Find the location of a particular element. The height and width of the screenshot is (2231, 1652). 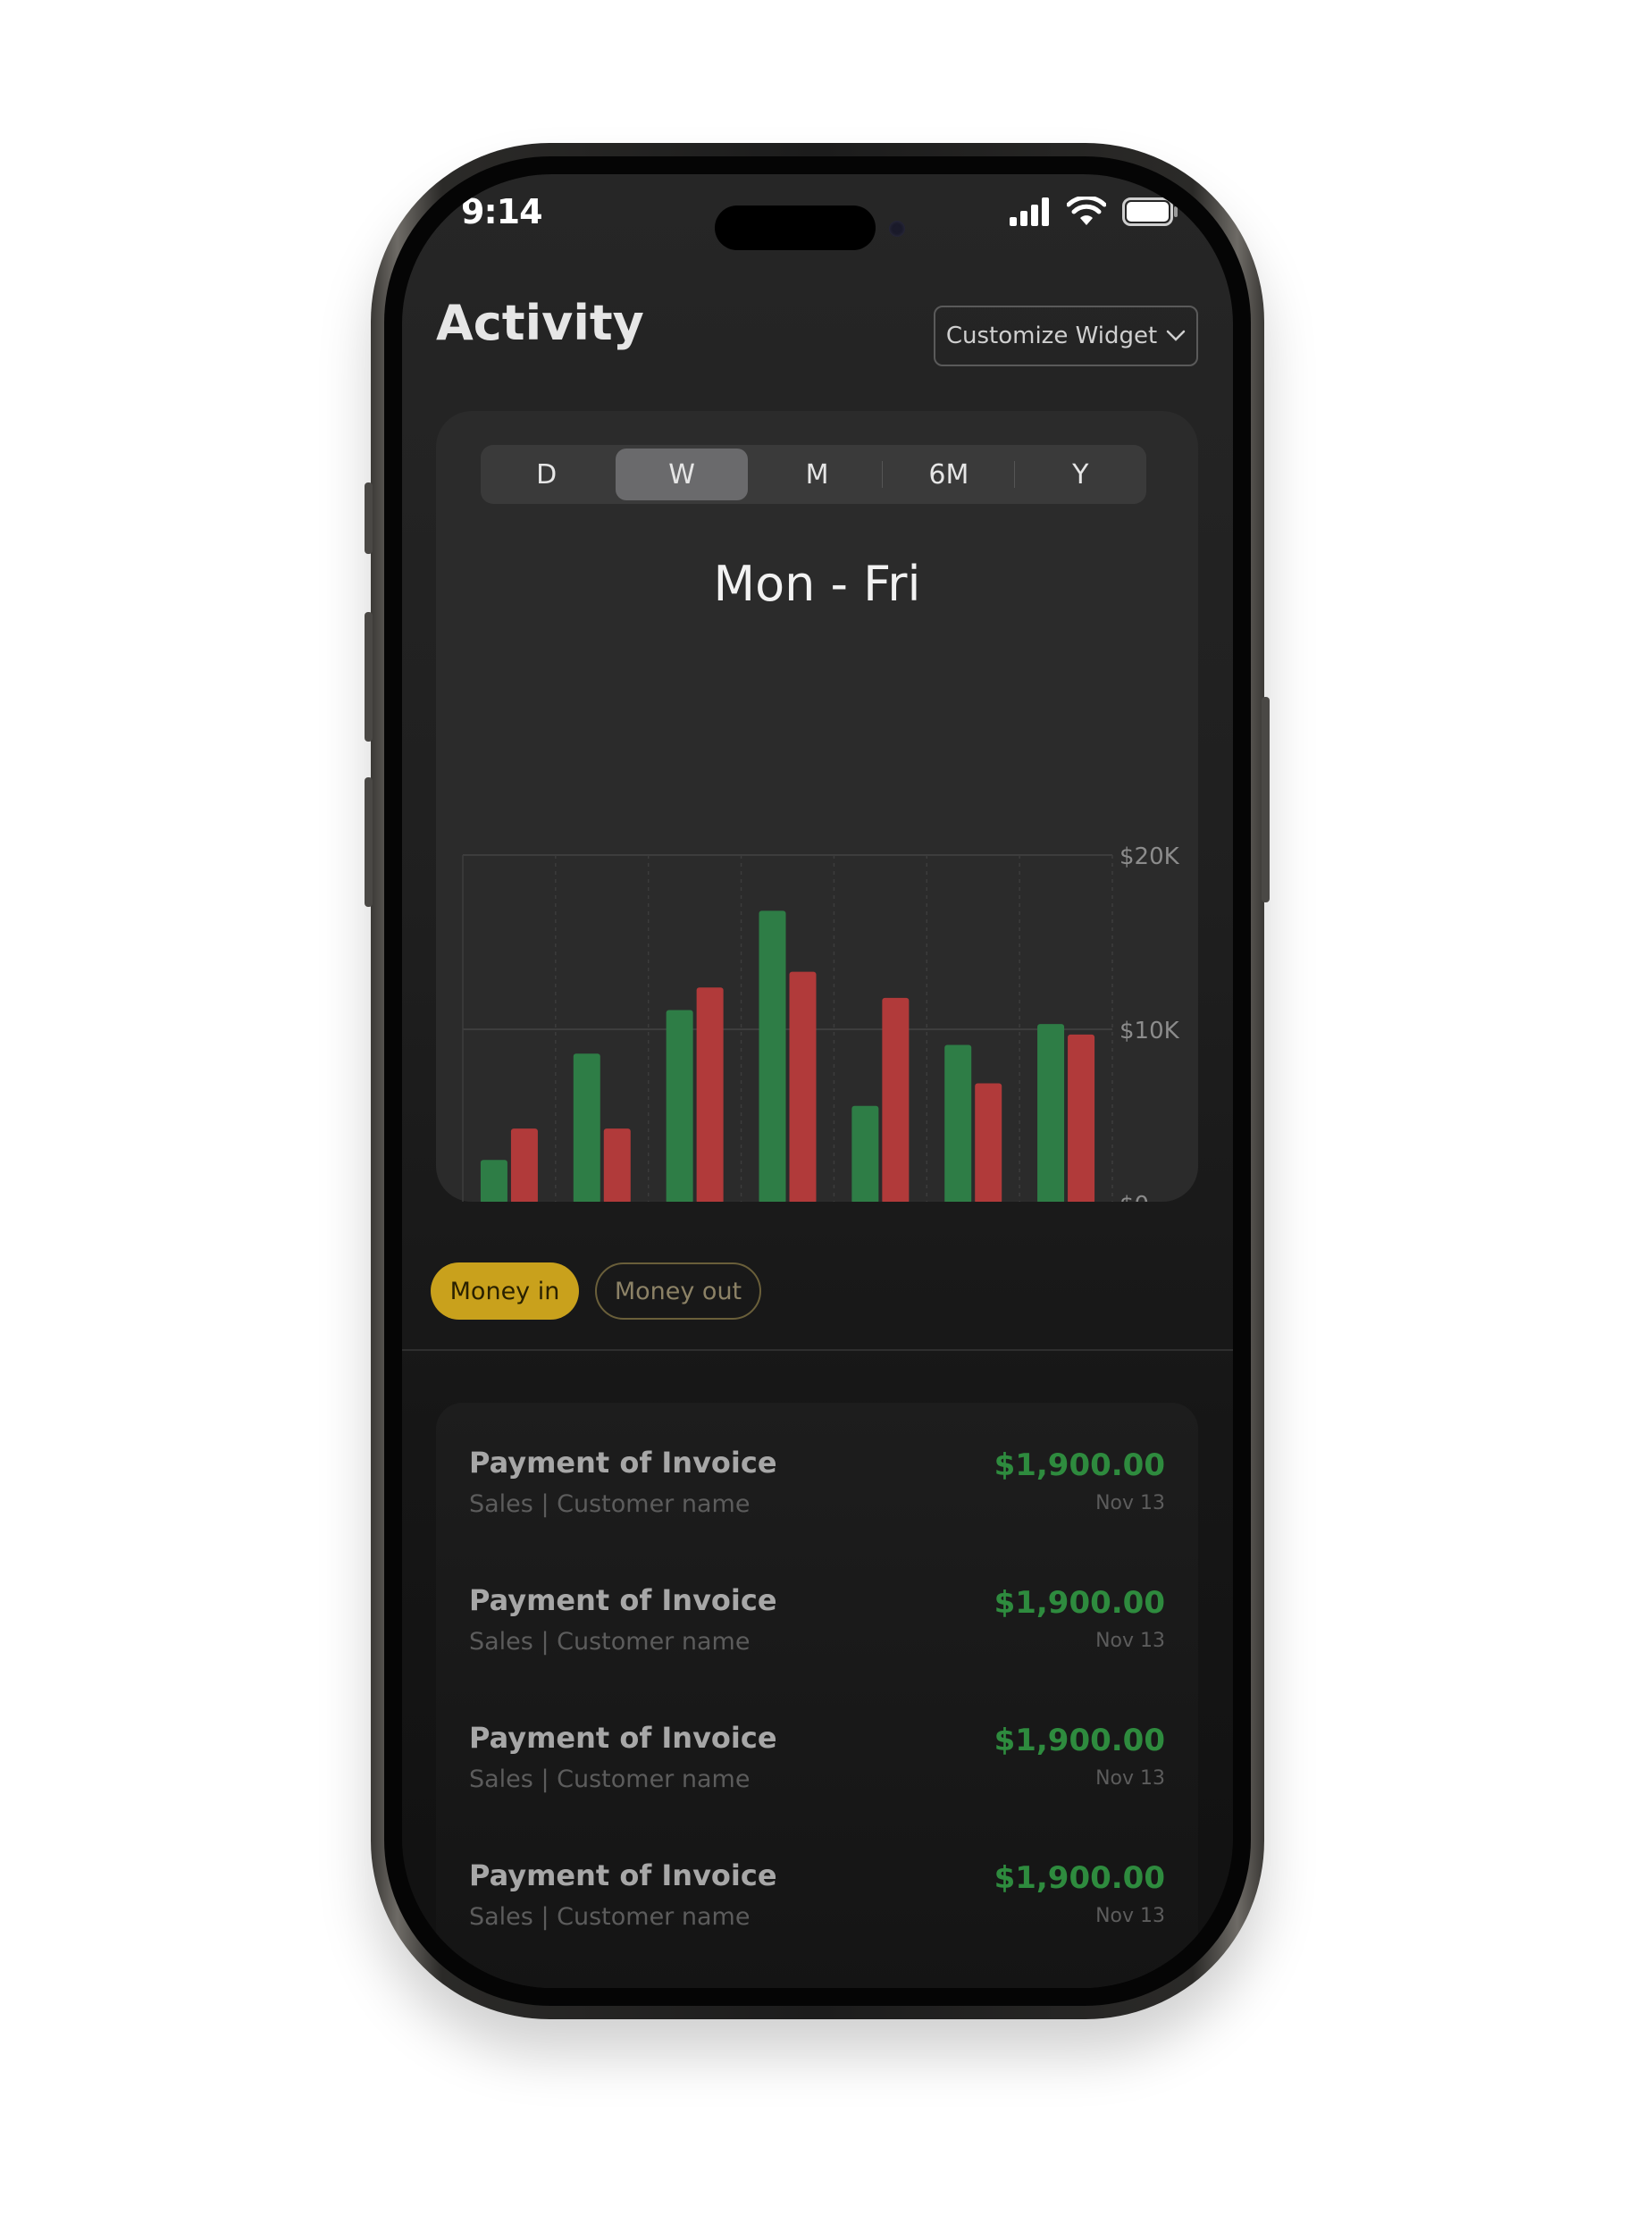

power-button is located at coordinates (1266, 799).